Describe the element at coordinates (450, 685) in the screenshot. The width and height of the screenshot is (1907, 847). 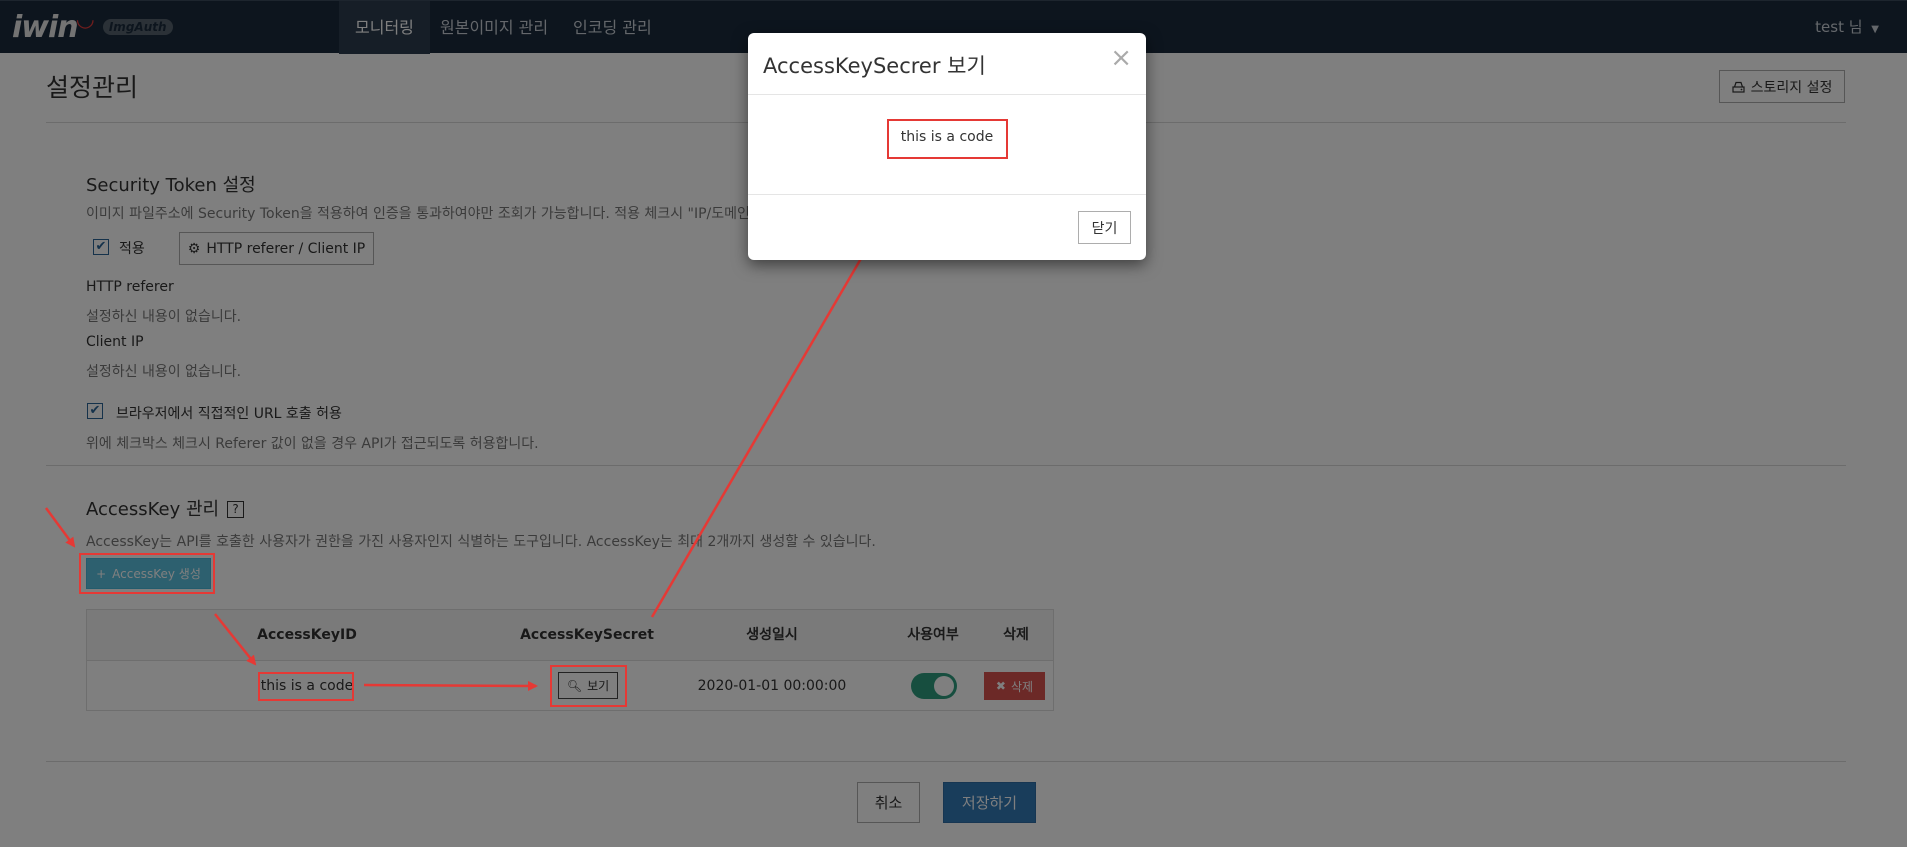
I see `arrow-to-view` at that location.